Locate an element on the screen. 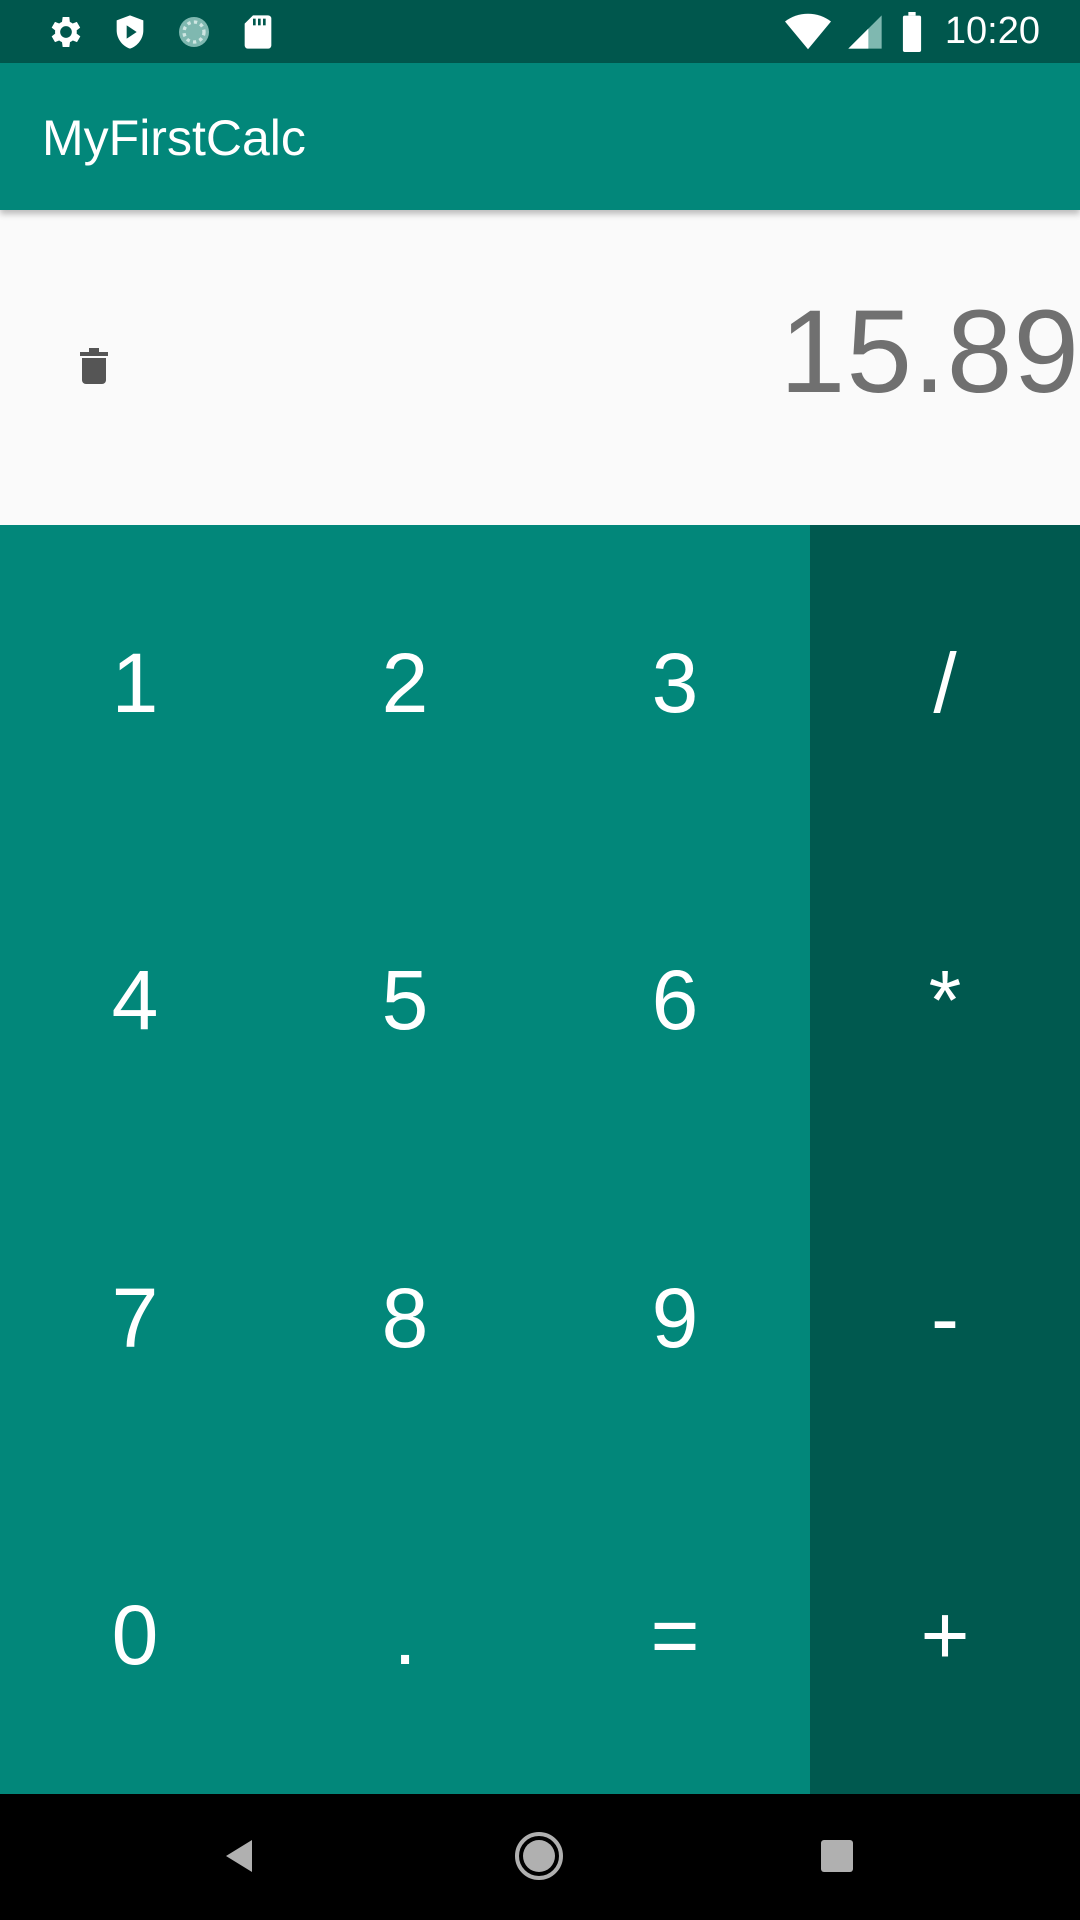  key-3: 3 is located at coordinates (675, 683).